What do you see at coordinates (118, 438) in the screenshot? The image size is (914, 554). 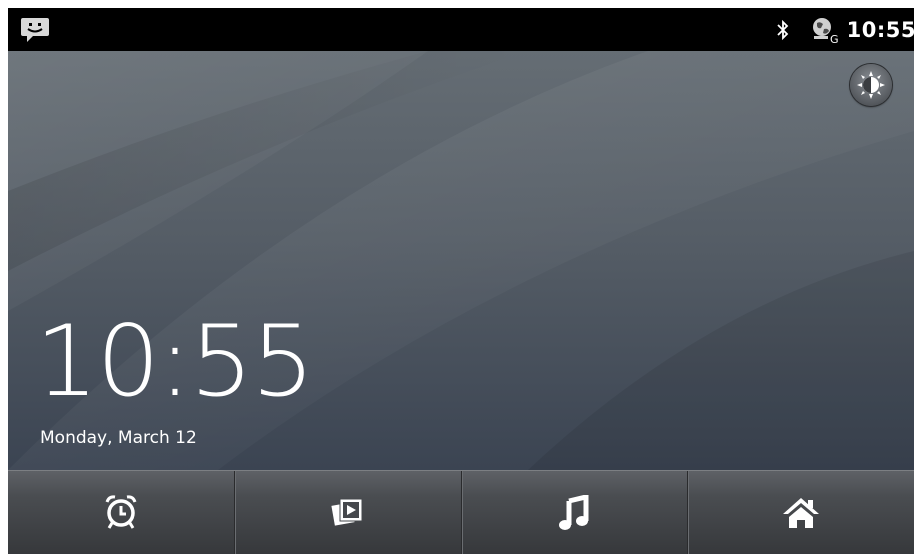 I see `clock-date: Monday, March 12` at bounding box center [118, 438].